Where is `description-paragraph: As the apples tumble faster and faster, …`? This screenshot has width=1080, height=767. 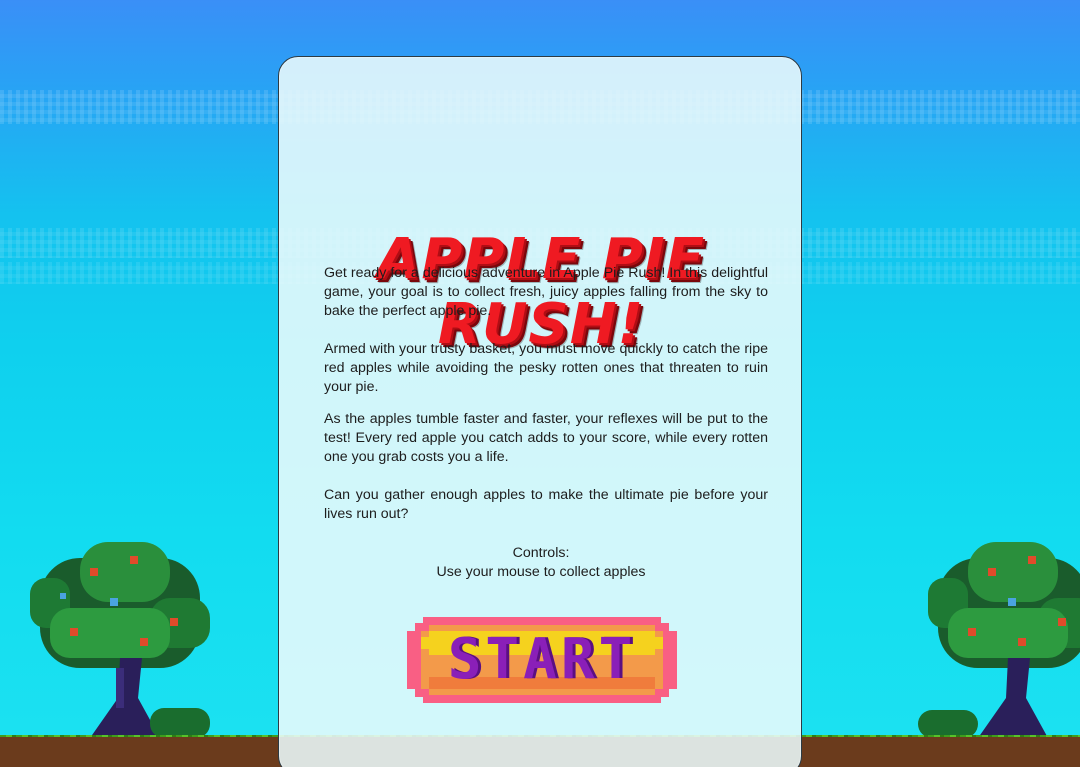 description-paragraph: As the apples tumble faster and faster, … is located at coordinates (546, 438).